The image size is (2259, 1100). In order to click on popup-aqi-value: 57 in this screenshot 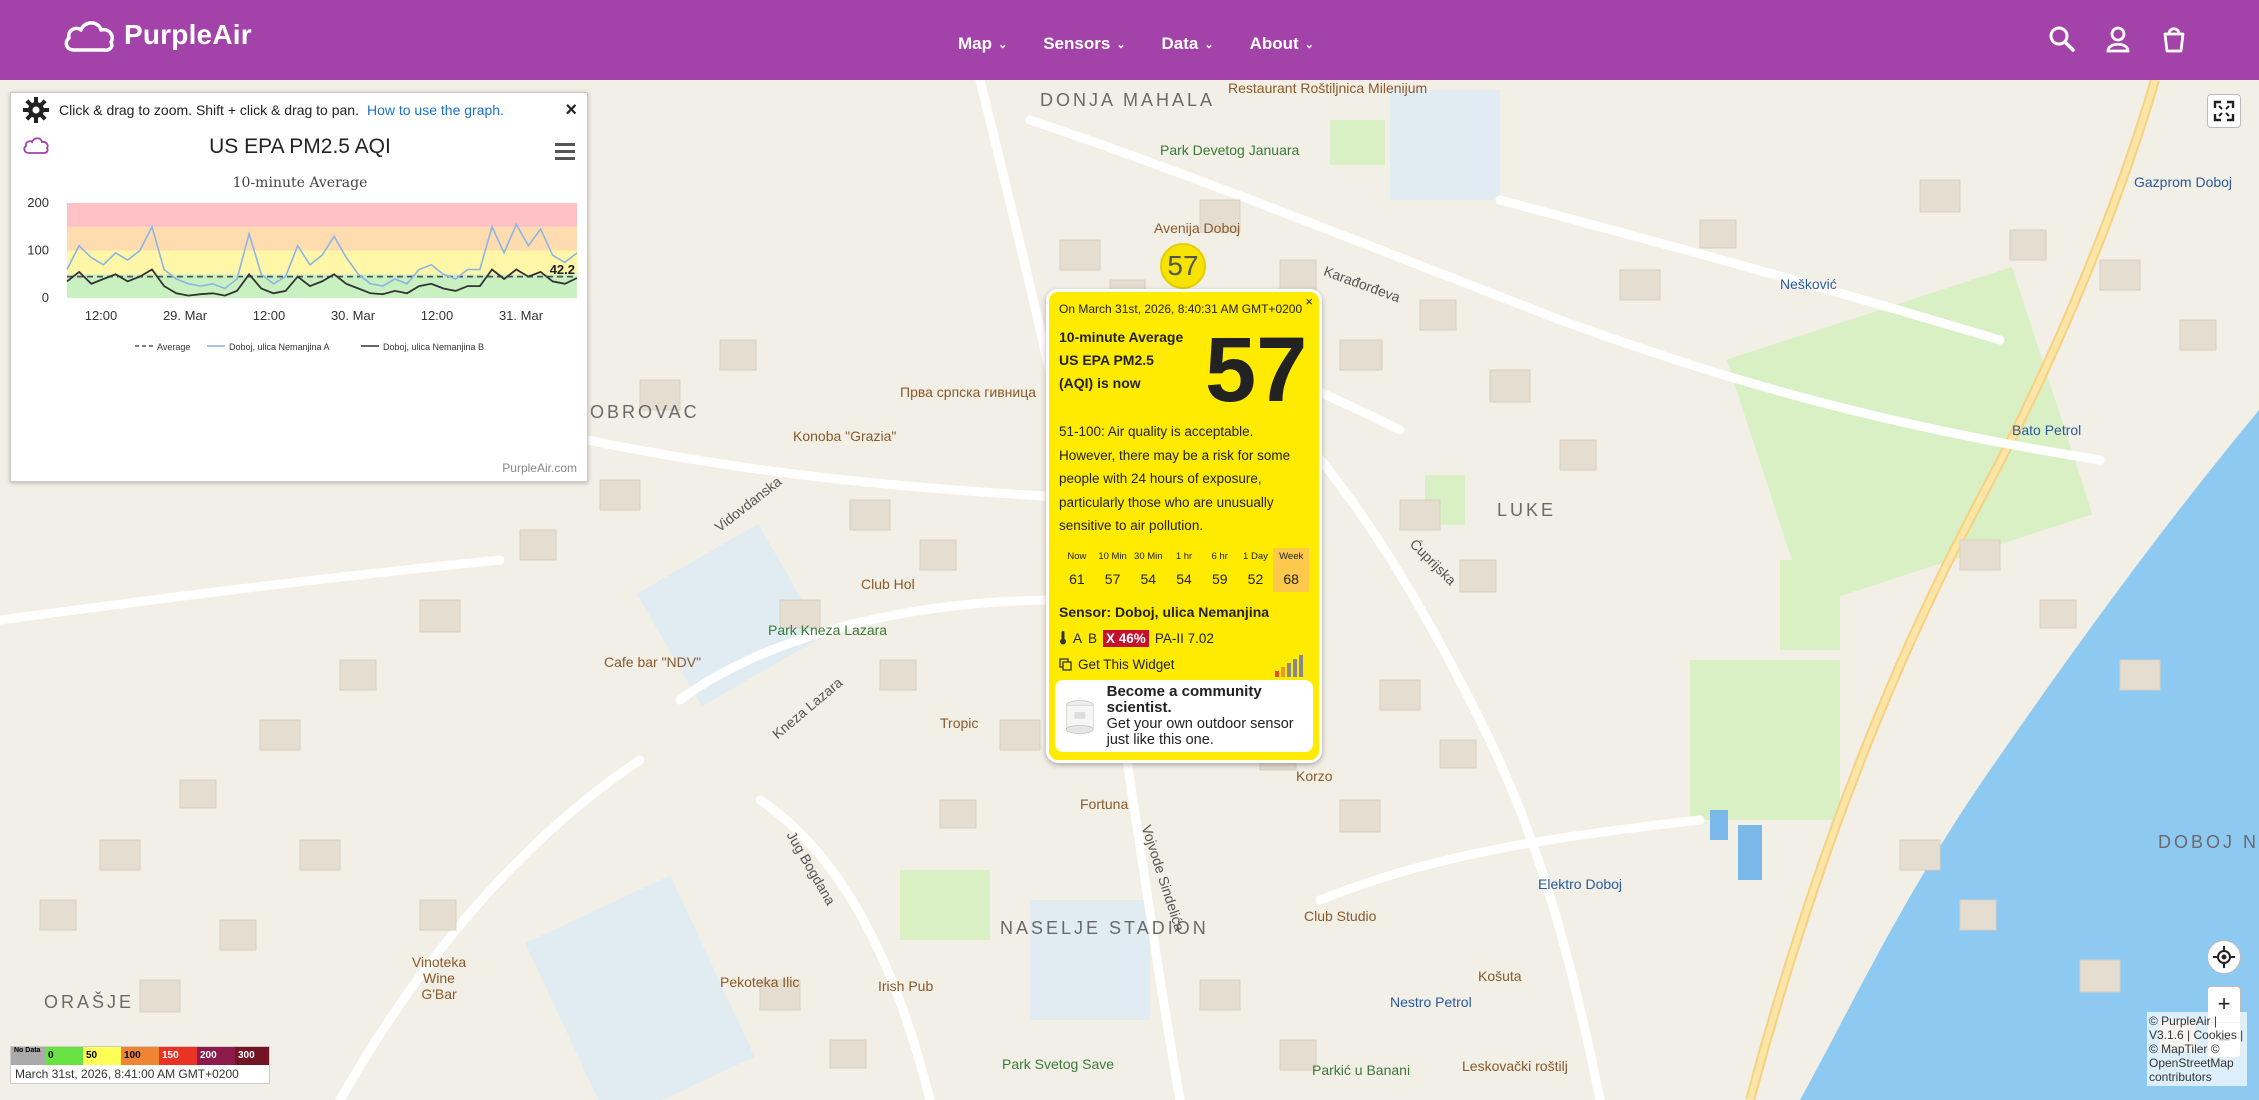, I will do `click(1256, 370)`.